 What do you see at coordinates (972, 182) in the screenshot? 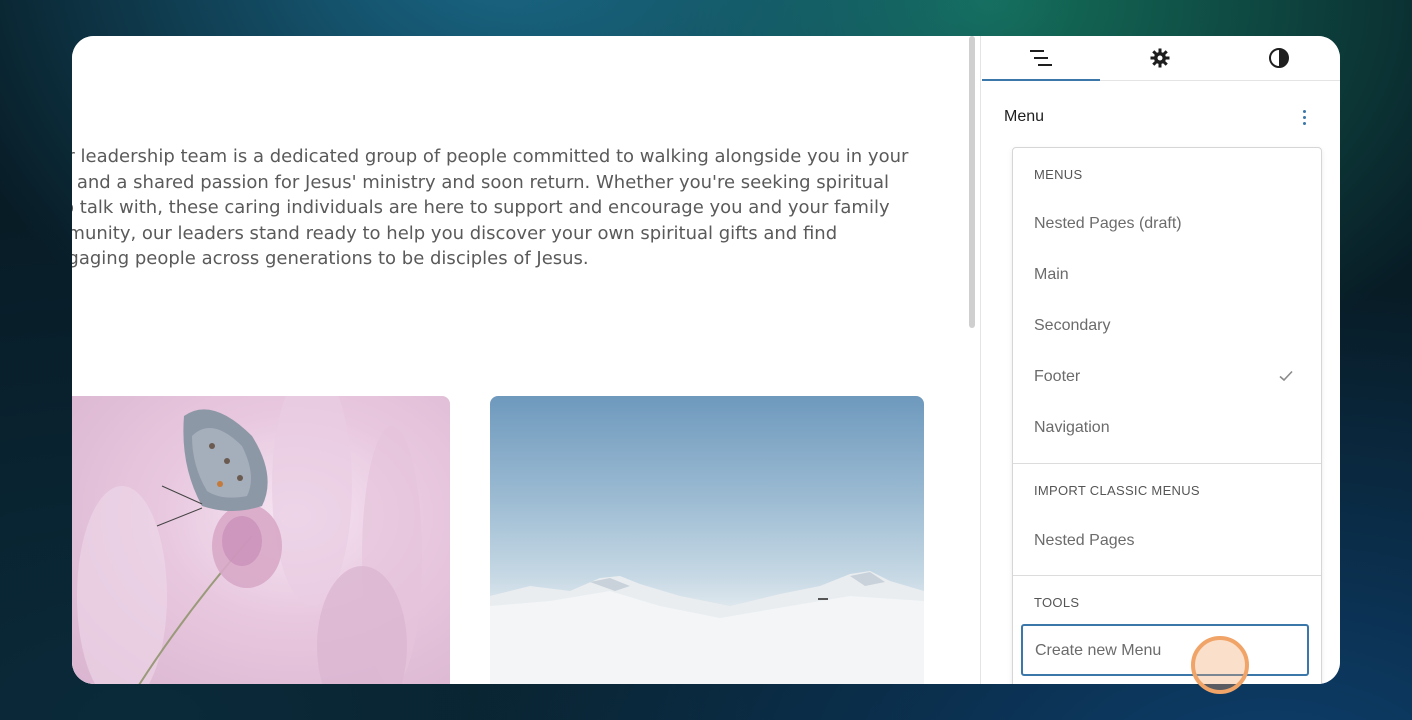
I see `scrollbar-thumb` at bounding box center [972, 182].